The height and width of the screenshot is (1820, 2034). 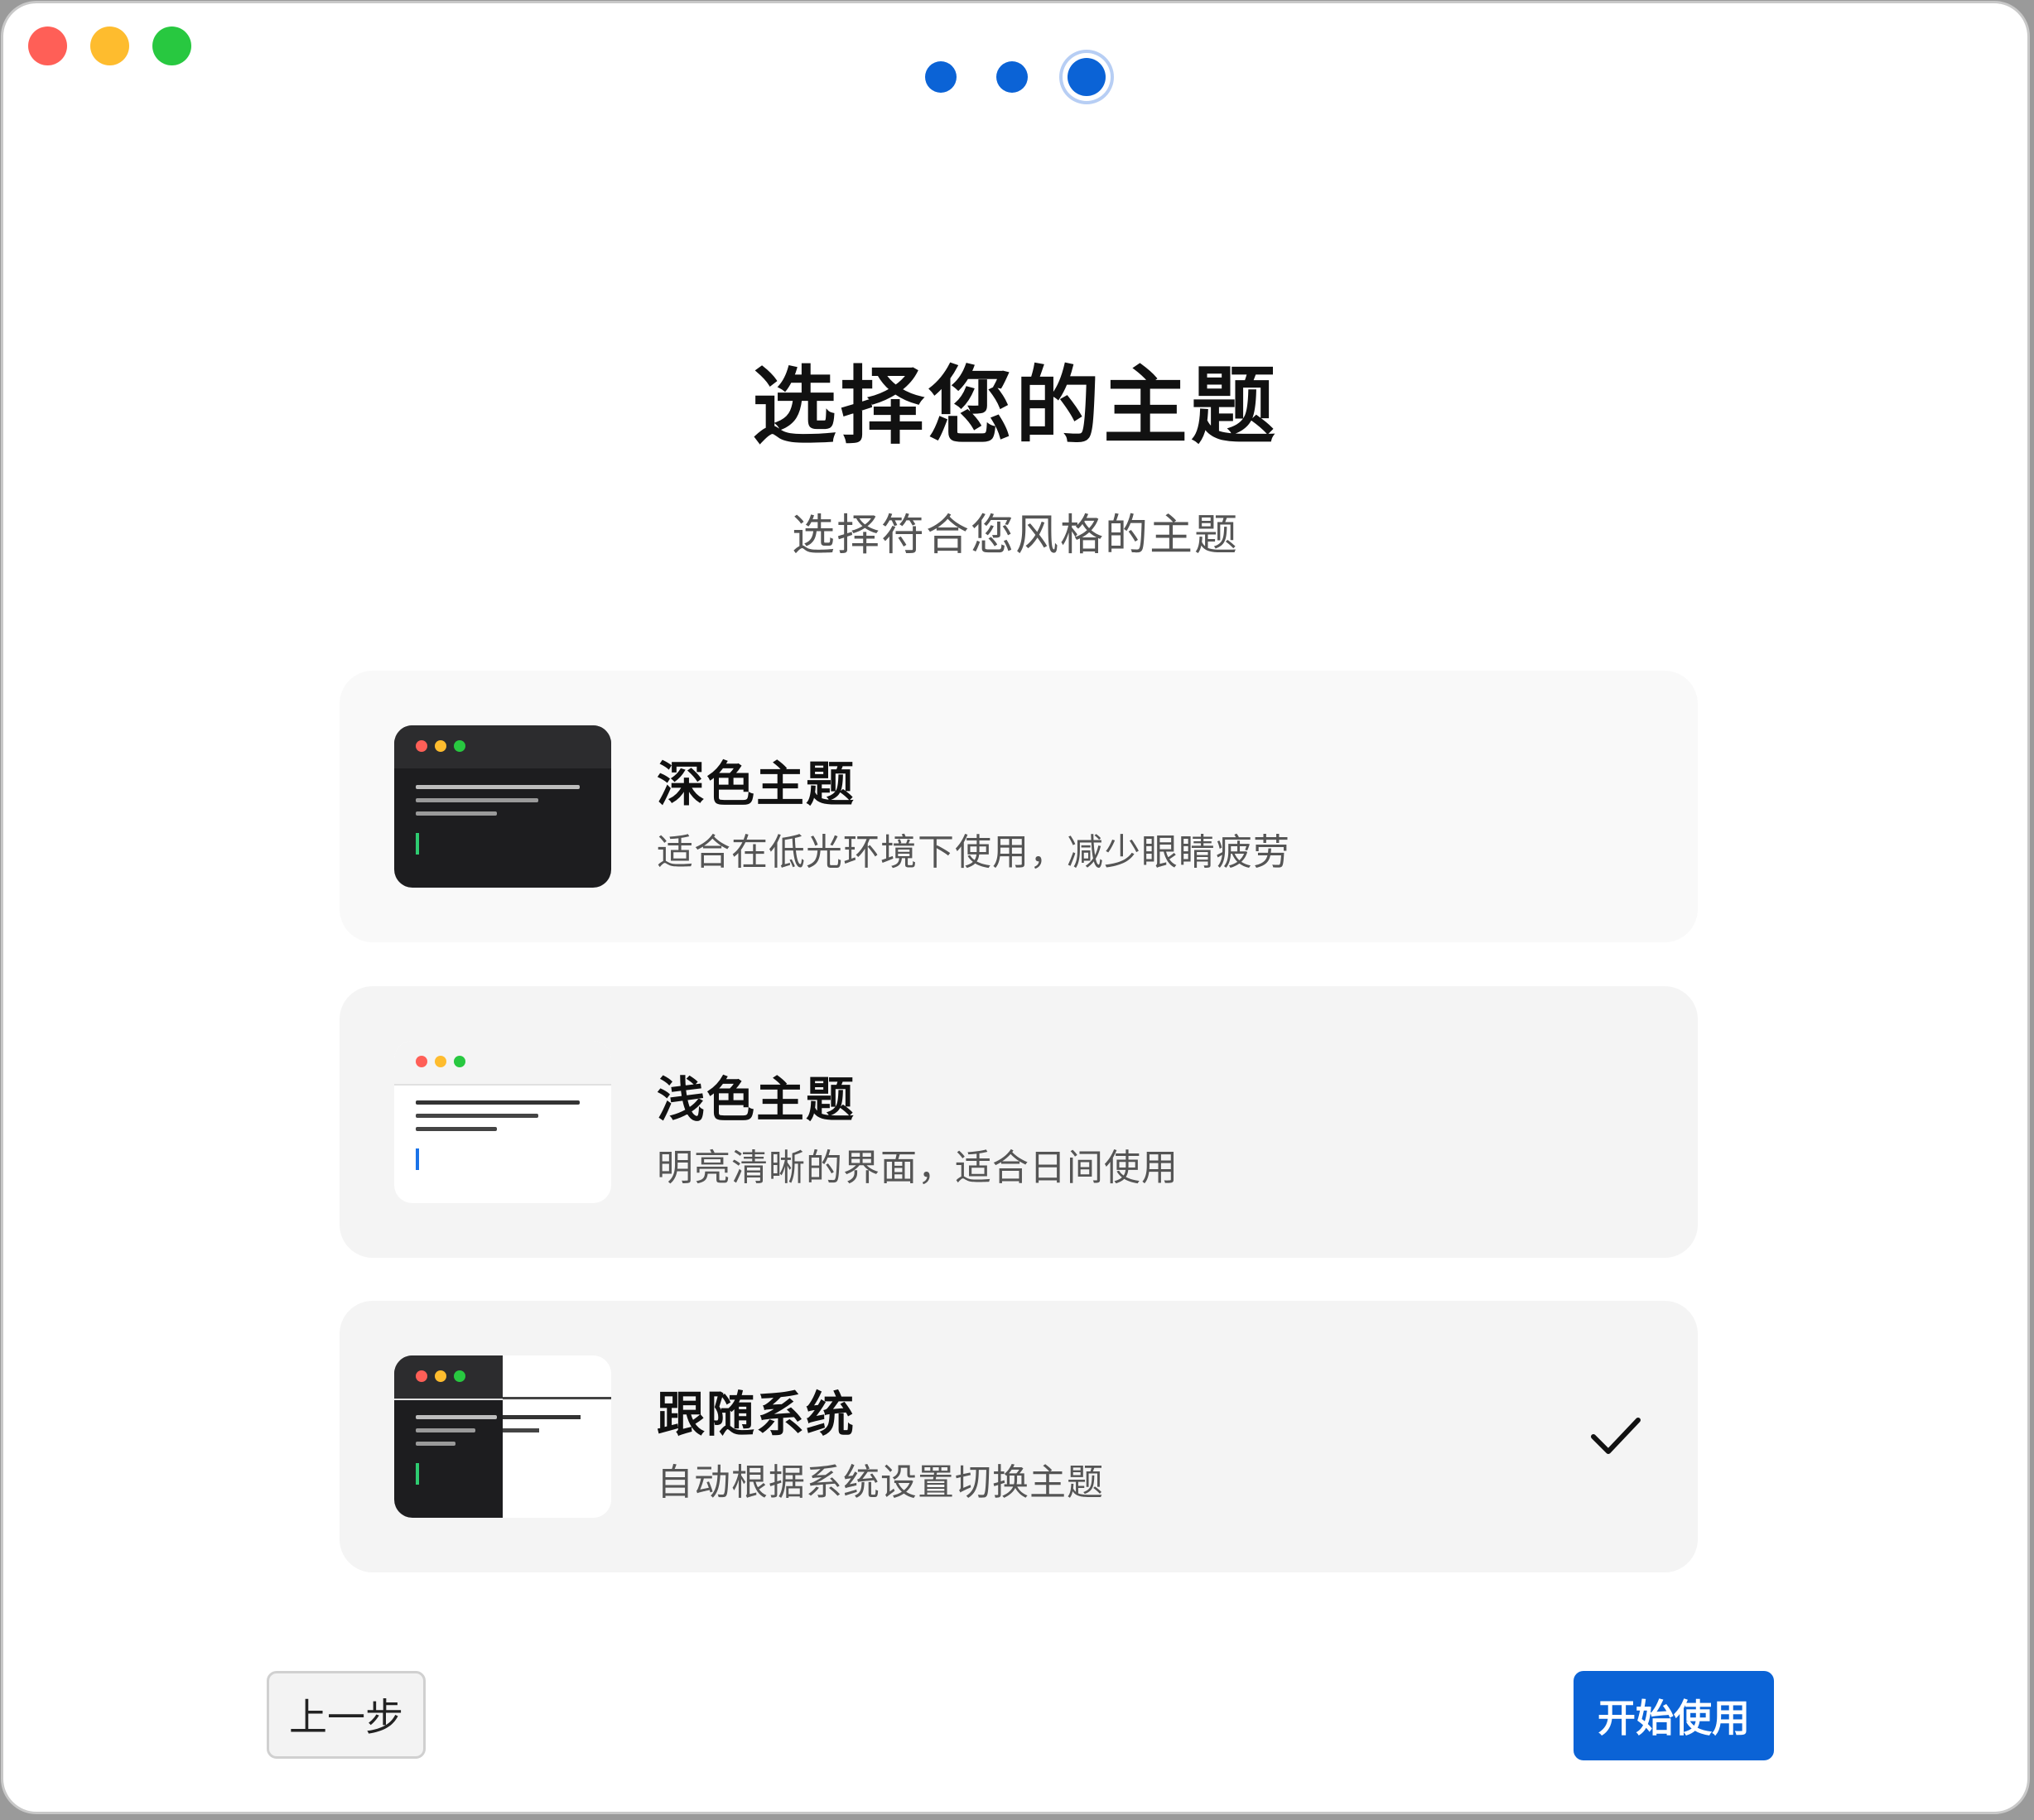 What do you see at coordinates (1616, 1436) in the screenshot?
I see `checkmark-icon` at bounding box center [1616, 1436].